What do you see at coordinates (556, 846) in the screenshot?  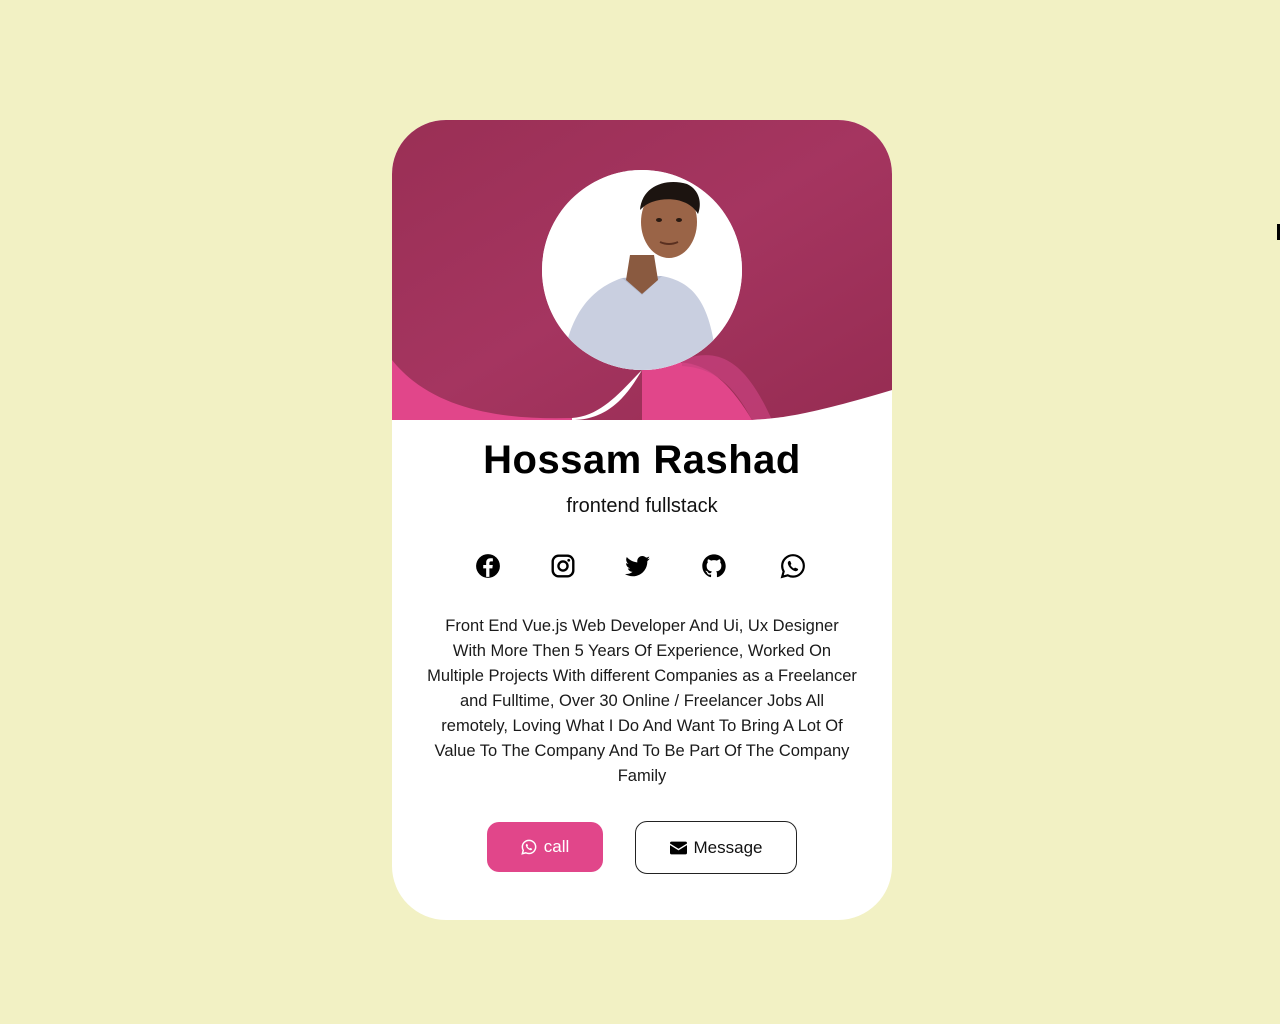 I see `call-button-label: call` at bounding box center [556, 846].